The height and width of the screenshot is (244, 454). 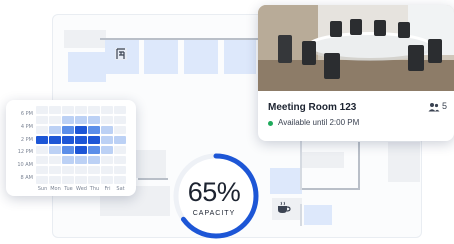 What do you see at coordinates (26, 126) in the screenshot?
I see `heatmap-y-label: 4 PM` at bounding box center [26, 126].